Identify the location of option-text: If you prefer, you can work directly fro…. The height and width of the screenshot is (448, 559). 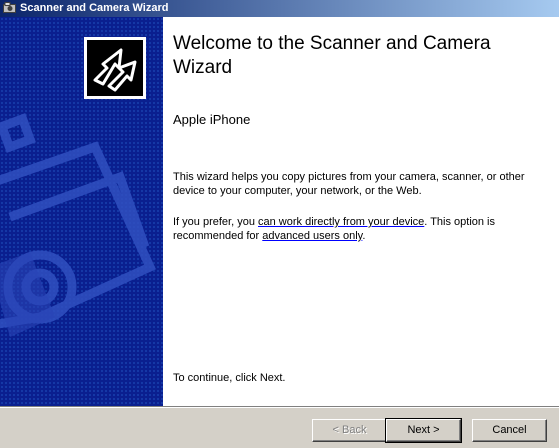
(358, 229).